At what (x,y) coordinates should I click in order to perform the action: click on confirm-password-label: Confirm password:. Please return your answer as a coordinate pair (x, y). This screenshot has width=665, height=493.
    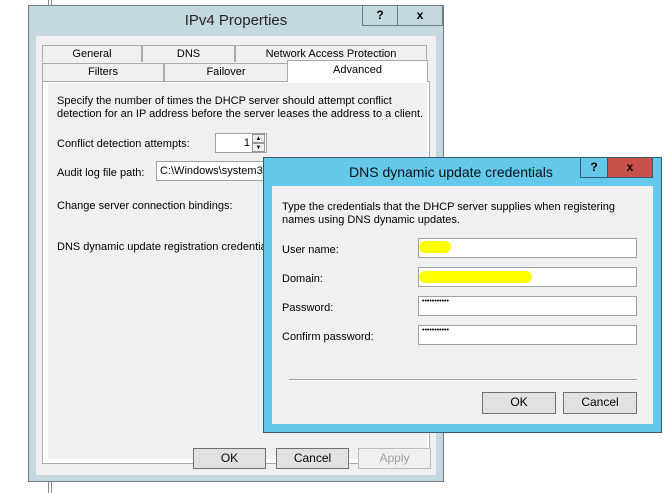
    Looking at the image, I should click on (328, 337).